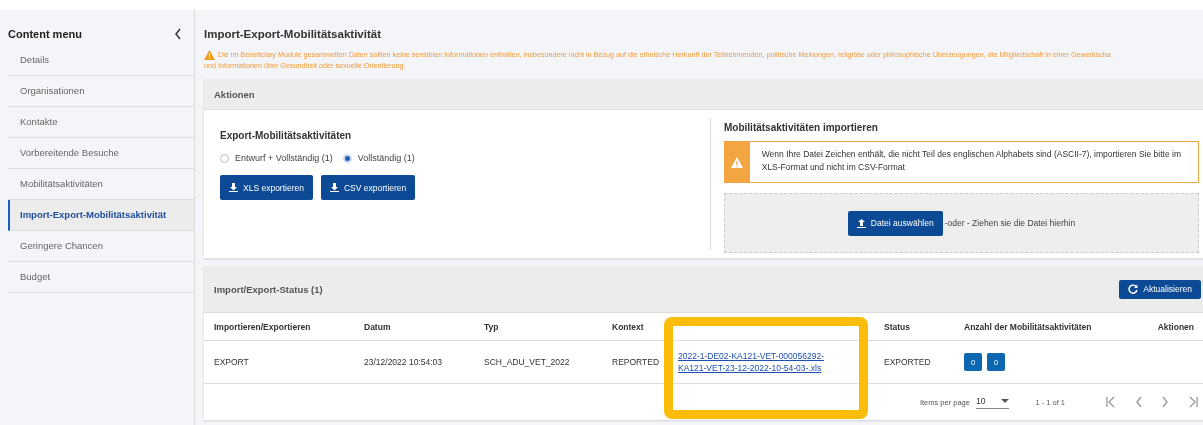 This screenshot has height=425, width=1203. I want to click on radio-label: Vollständig (1), so click(386, 158).